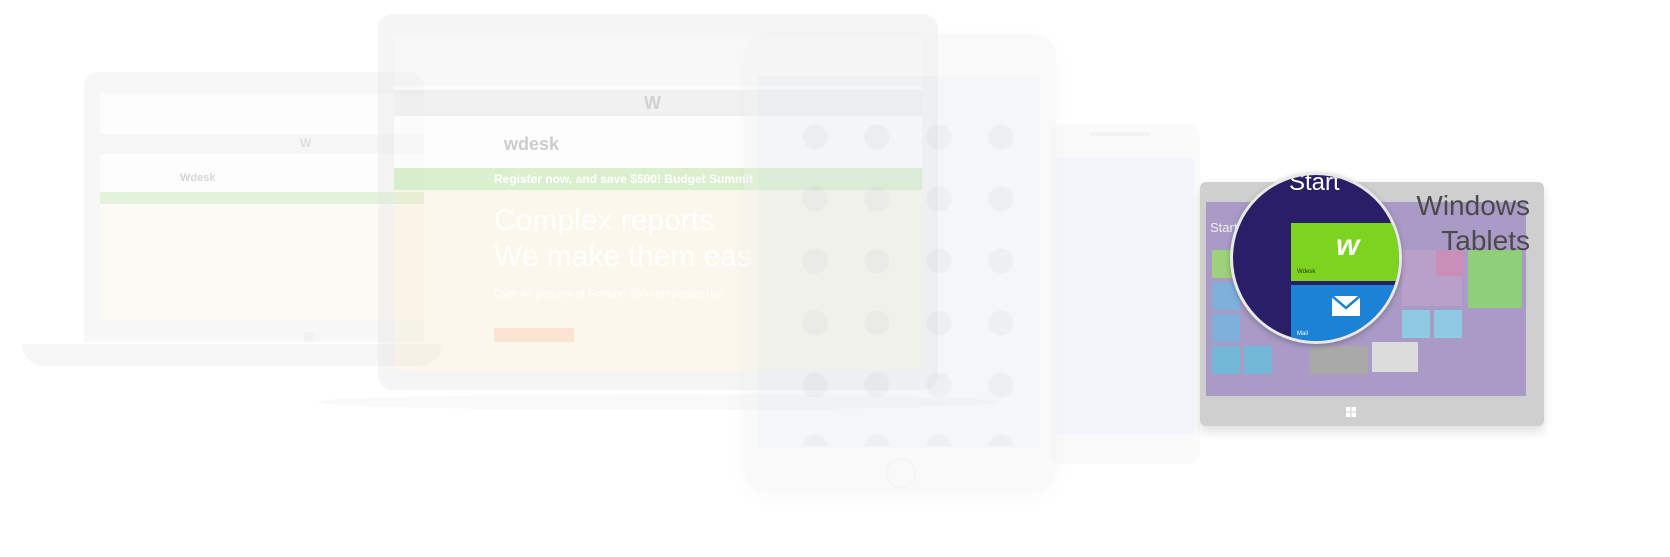 The height and width of the screenshot is (557, 1670). I want to click on site-hero-line2: We make them eas, so click(623, 256).